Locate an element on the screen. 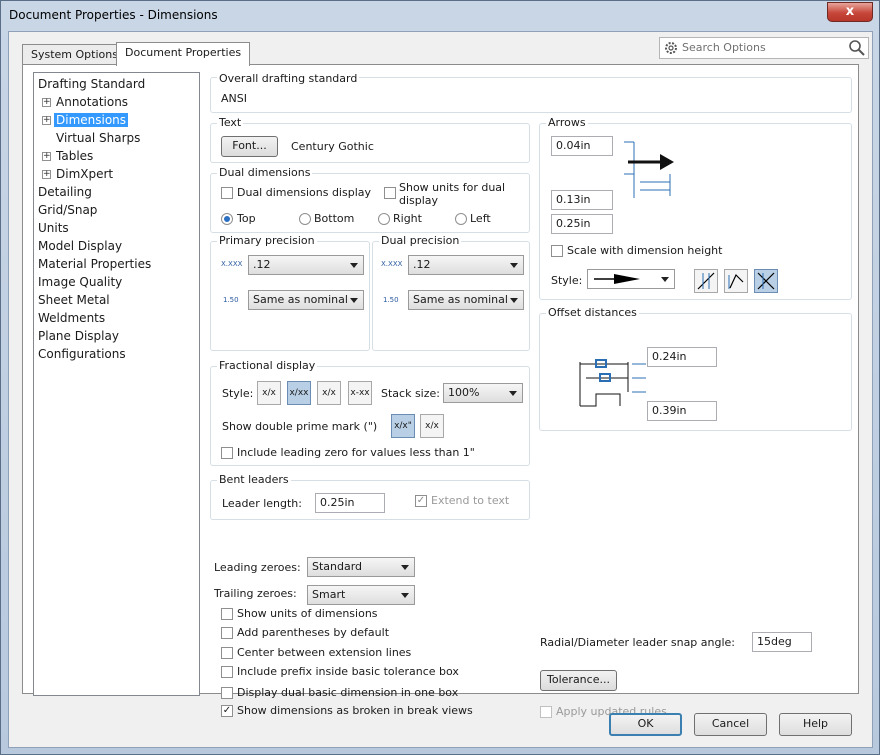  dual-display-checkbox is located at coordinates (227, 193).